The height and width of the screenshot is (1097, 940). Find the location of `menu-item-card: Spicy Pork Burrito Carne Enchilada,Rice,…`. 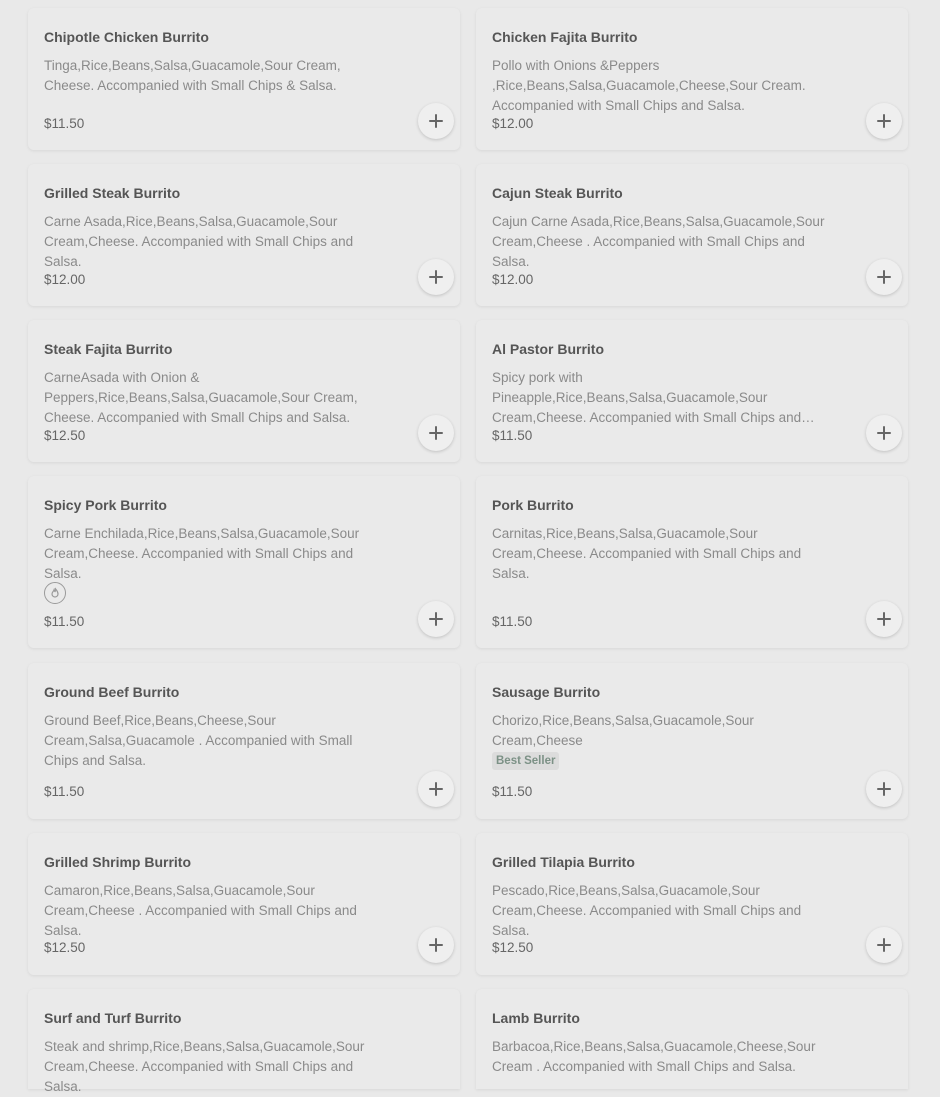

menu-item-card: Spicy Pork Burrito Carne Enchilada,Rice,… is located at coordinates (244, 562).